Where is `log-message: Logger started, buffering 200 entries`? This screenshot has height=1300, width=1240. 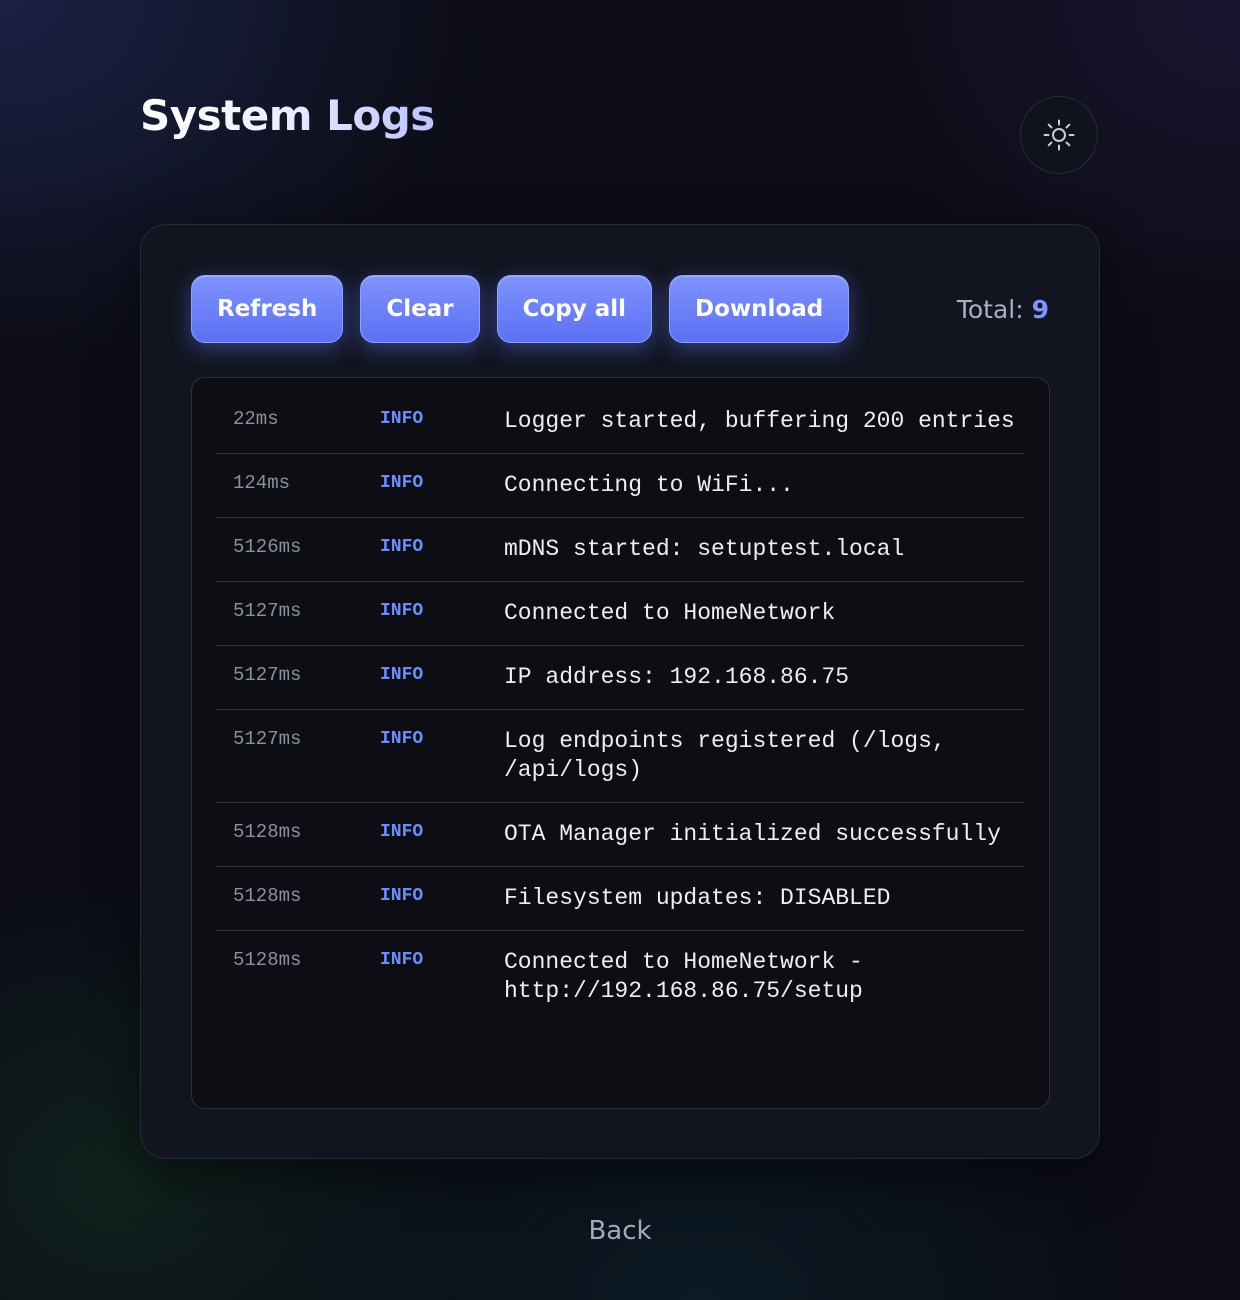 log-message: Logger started, buffering 200 entries is located at coordinates (759, 421).